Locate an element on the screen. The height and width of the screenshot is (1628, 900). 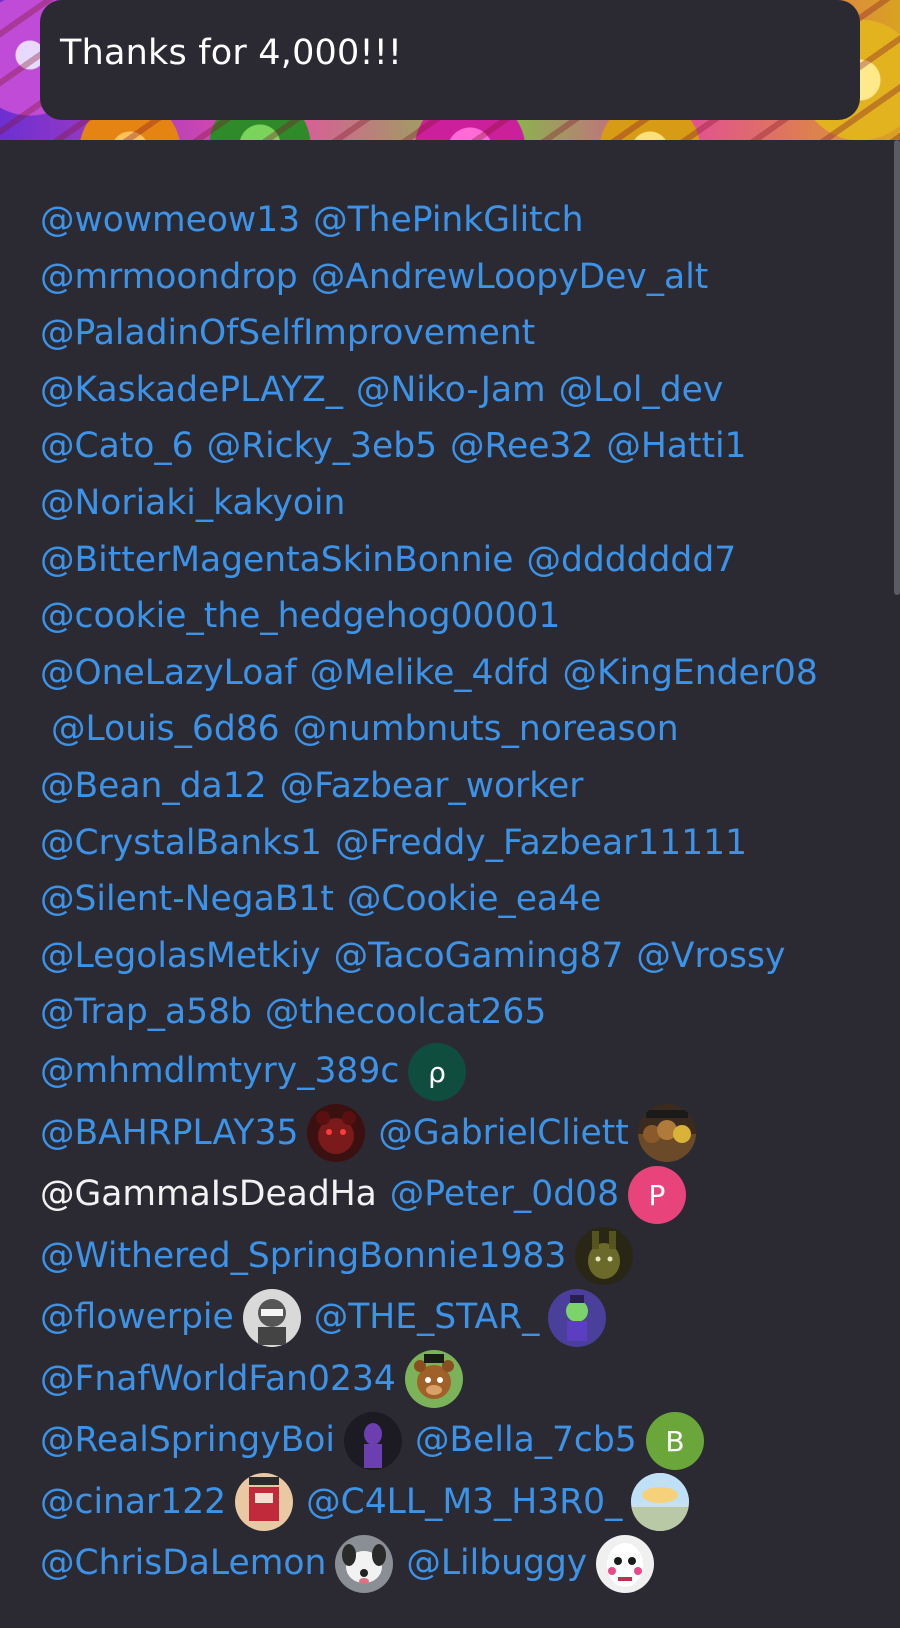
mention-line: @wowmeow13 @ThePinkGlitch is located at coordinates (460, 220).